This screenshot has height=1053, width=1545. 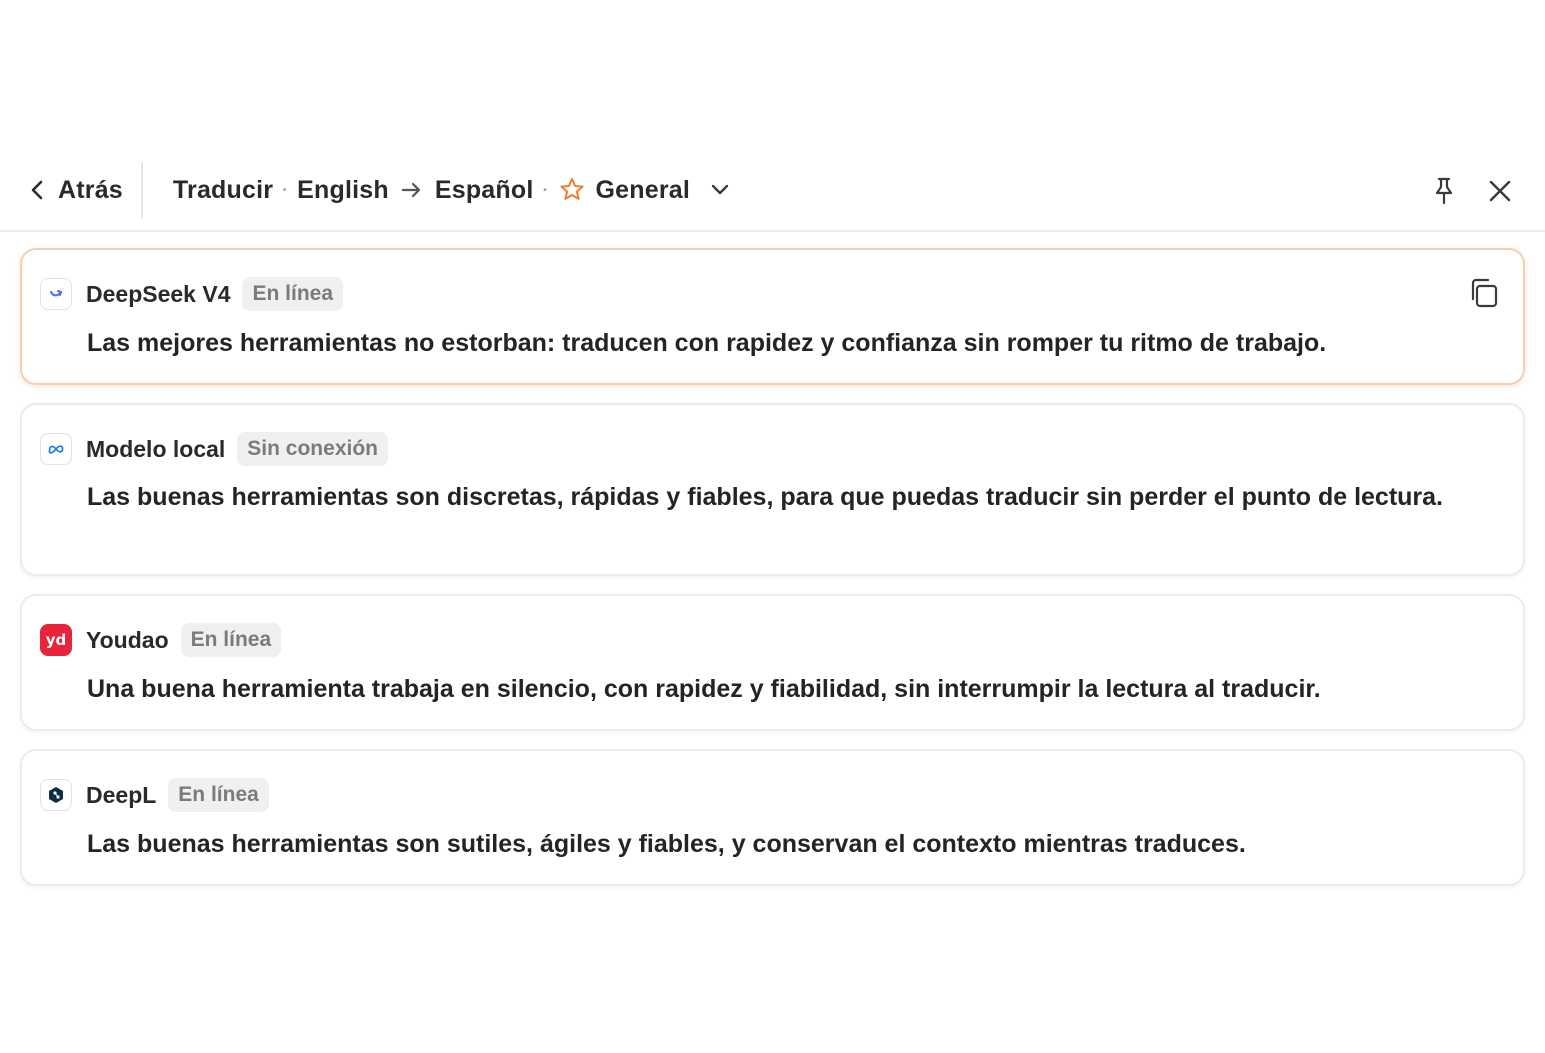 I want to click on profile-selector: General, so click(x=644, y=190).